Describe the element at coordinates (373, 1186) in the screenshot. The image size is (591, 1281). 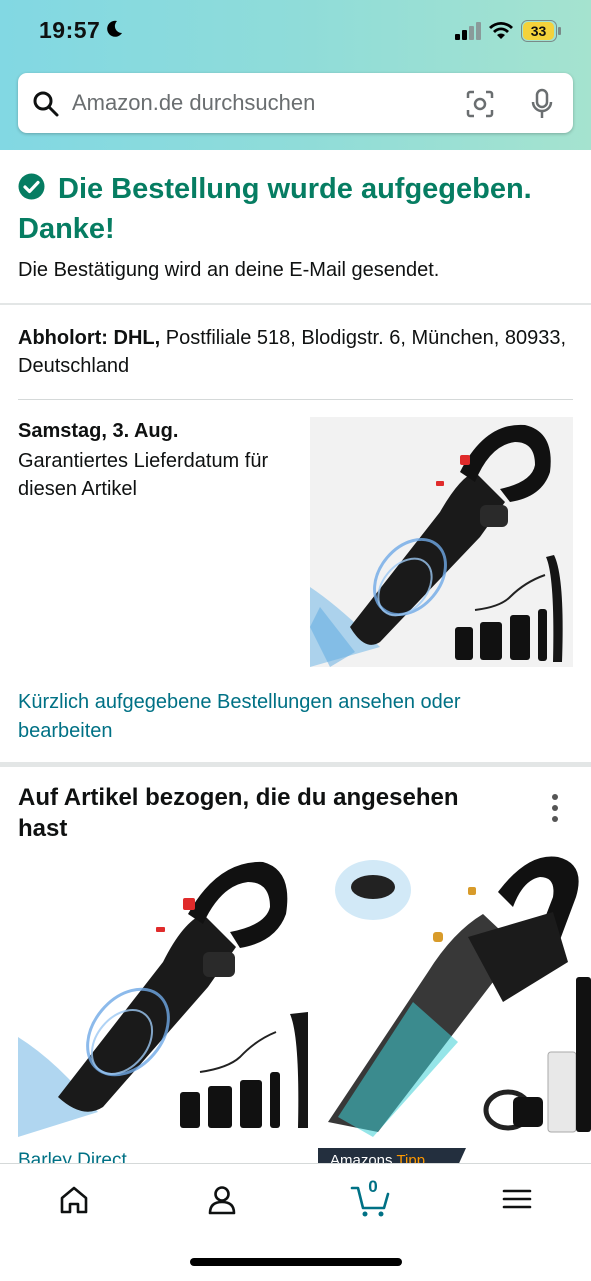
I see `cart-count: 0` at that location.